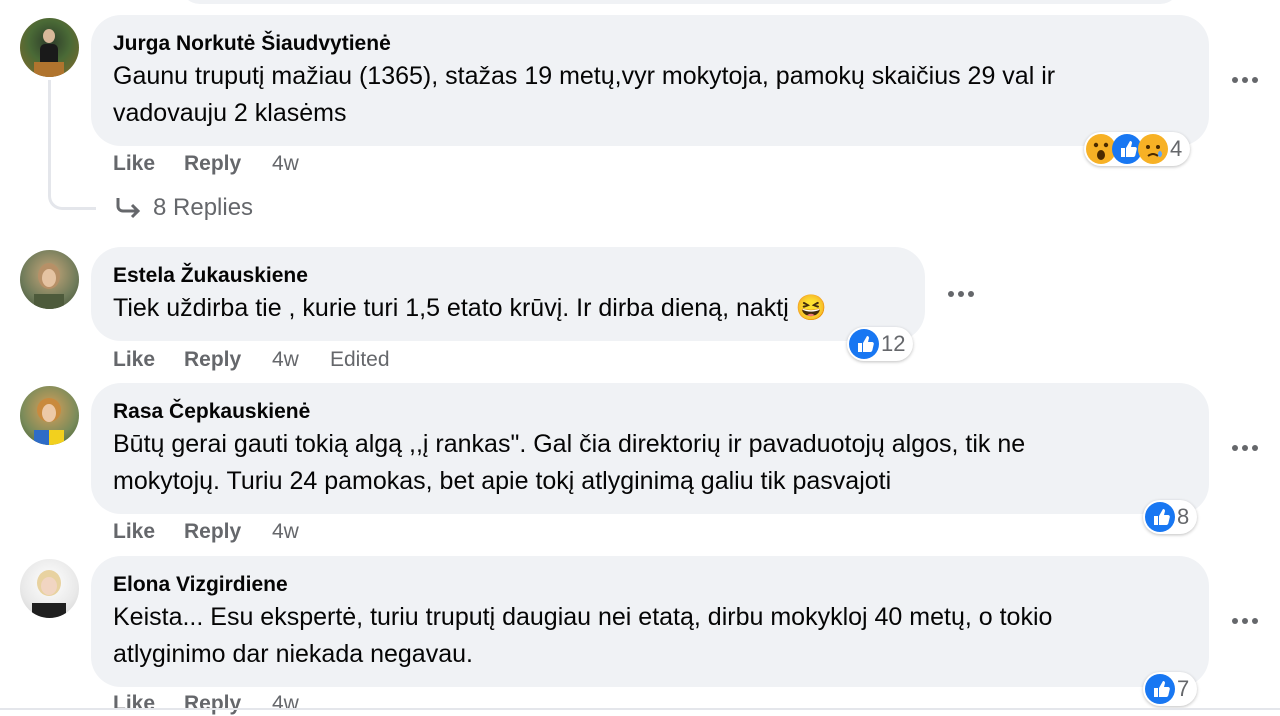 This screenshot has width=1280, height=716. Describe the element at coordinates (640, 709) in the screenshot. I see `bottom-divider` at that location.